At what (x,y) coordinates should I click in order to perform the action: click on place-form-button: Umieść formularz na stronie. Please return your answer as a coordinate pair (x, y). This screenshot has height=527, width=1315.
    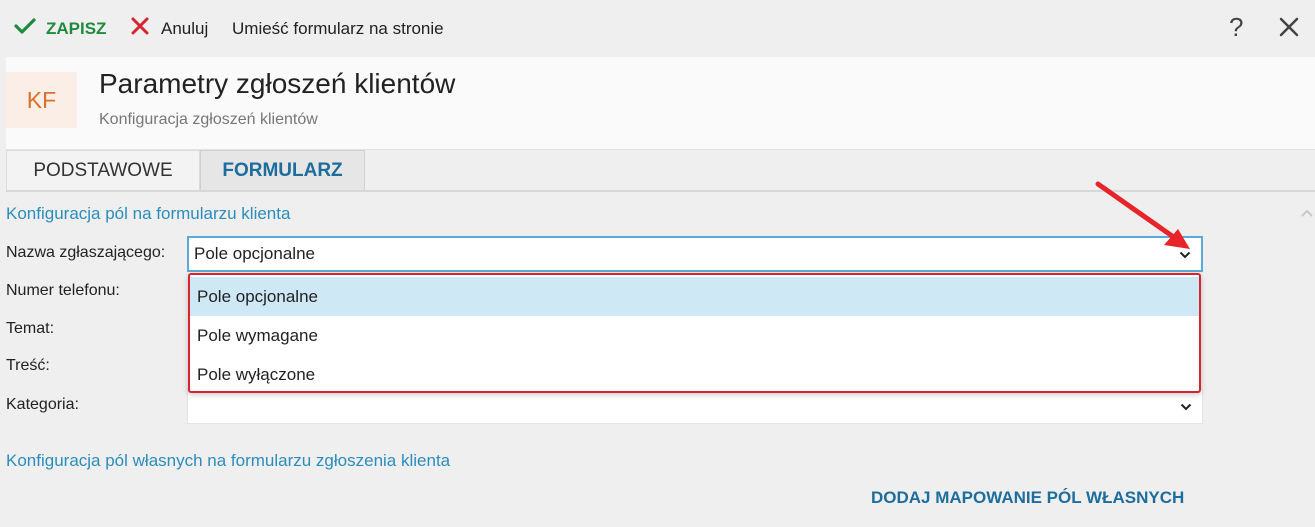
    Looking at the image, I should click on (338, 28).